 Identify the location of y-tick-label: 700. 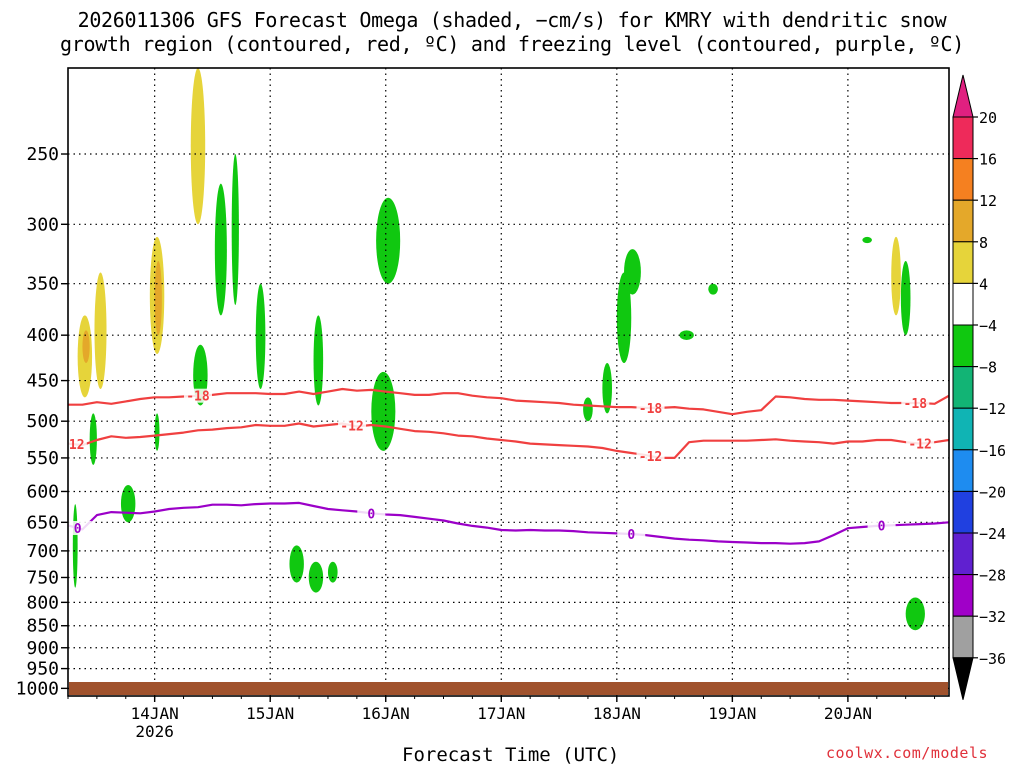
(42, 551).